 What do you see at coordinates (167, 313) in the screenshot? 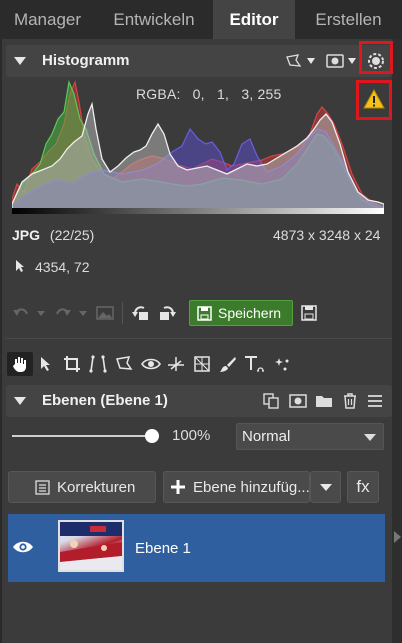
I see `rotate-right-icon` at bounding box center [167, 313].